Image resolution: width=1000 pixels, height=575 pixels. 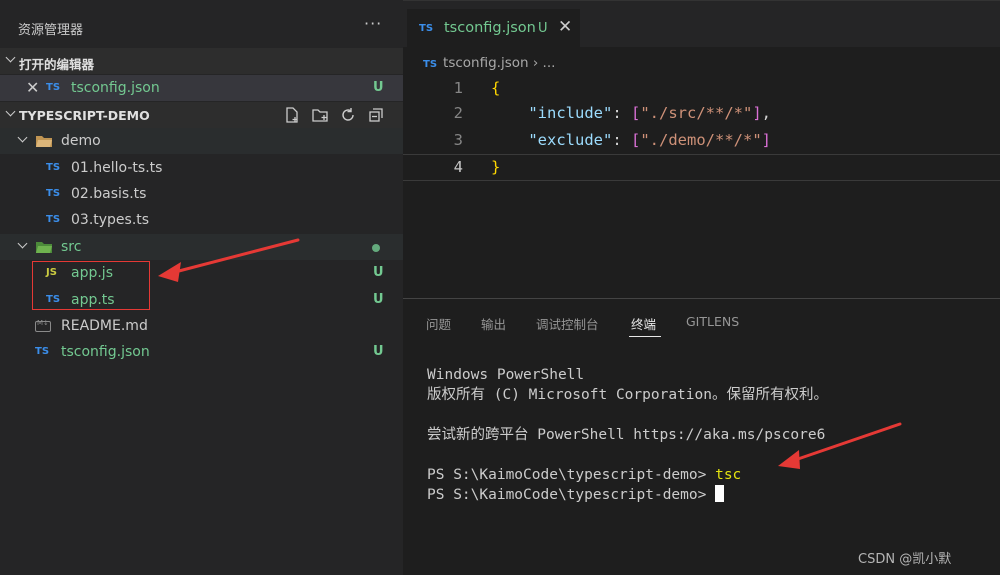 What do you see at coordinates (348, 115) in the screenshot?
I see `refresh-icon` at bounding box center [348, 115].